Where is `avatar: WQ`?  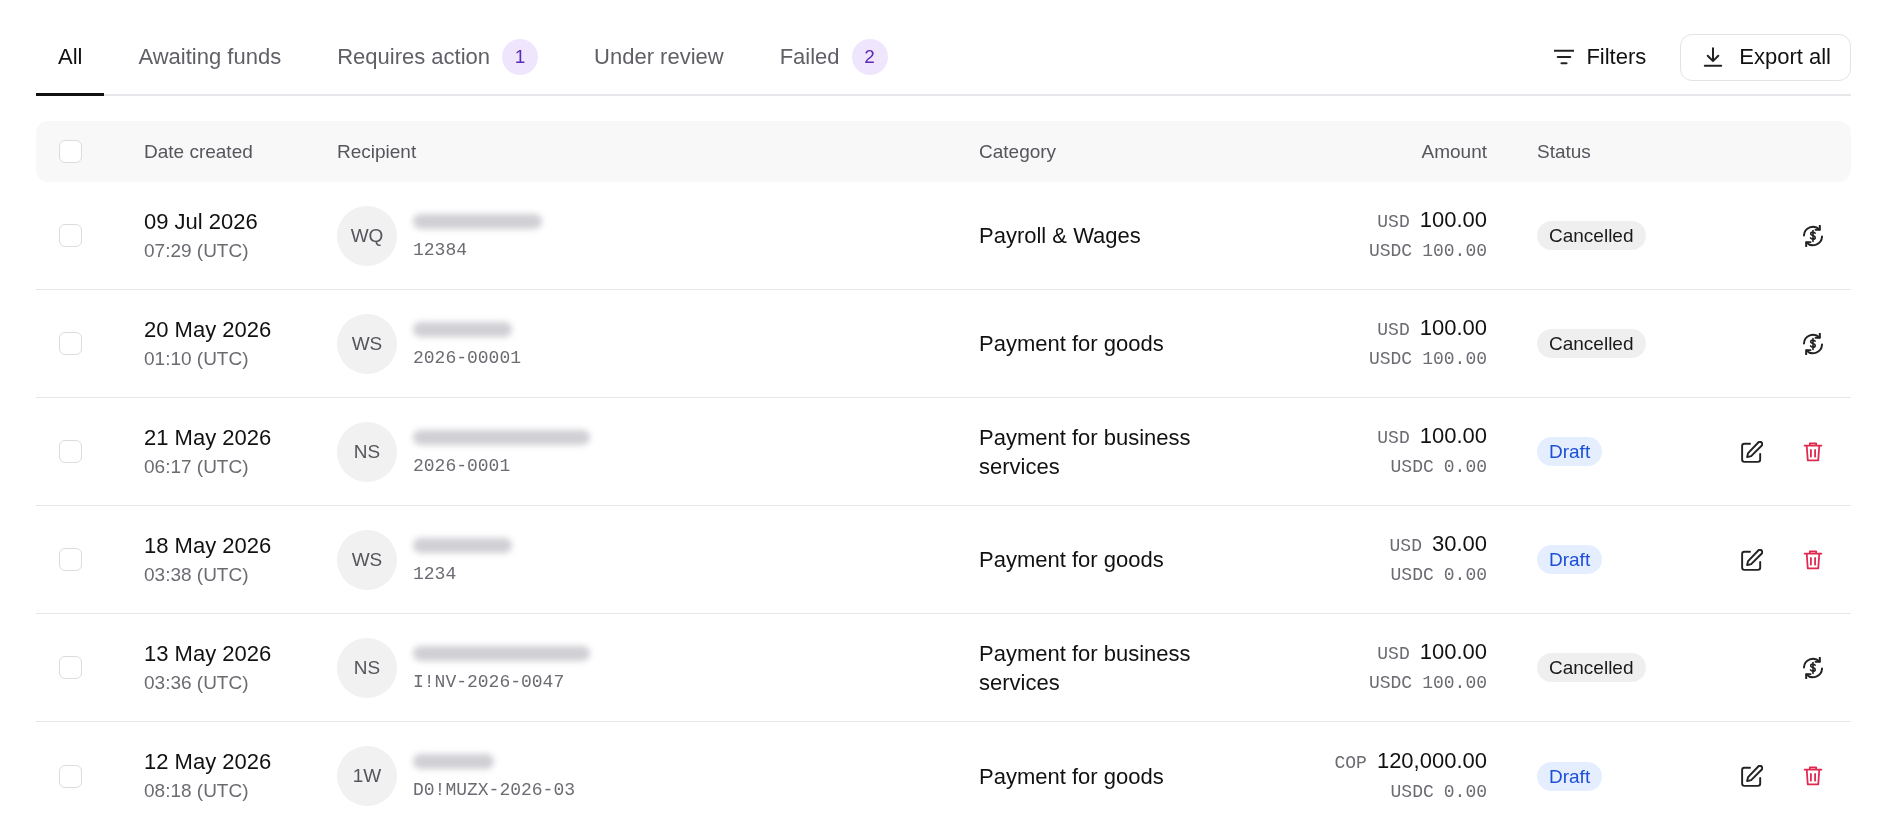 avatar: WQ is located at coordinates (367, 235).